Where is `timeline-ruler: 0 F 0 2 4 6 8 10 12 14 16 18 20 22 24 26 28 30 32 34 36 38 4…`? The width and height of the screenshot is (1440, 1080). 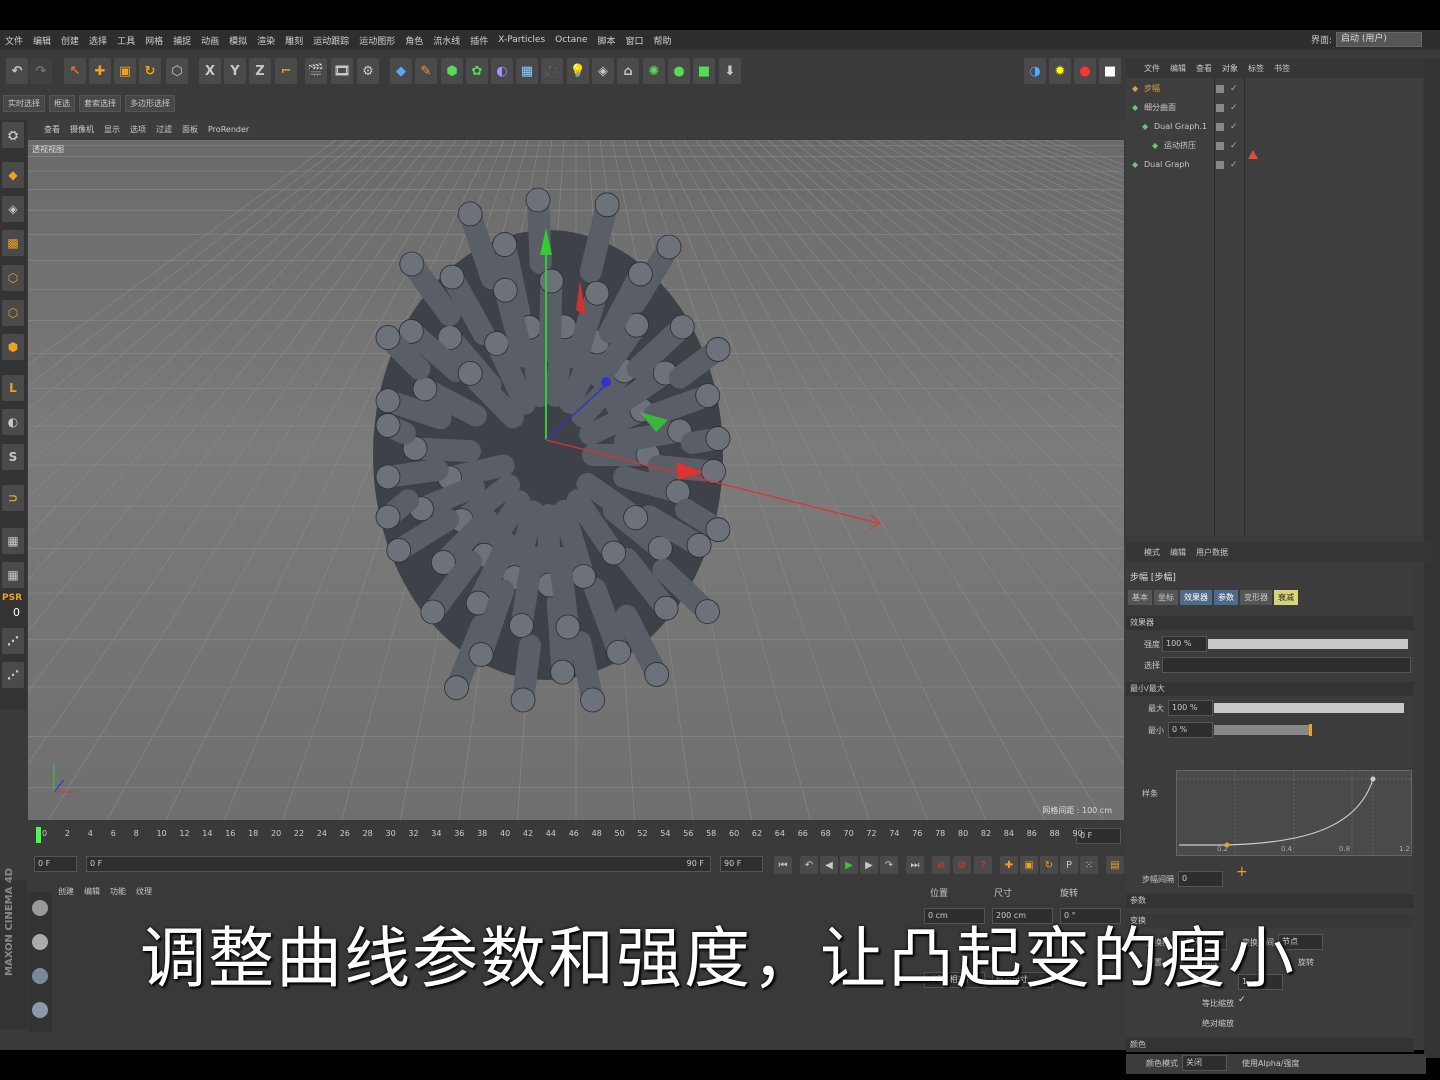
timeline-ruler: 0 F 0 2 4 6 8 10 12 14 16 18 20 22 24 26 28 30 32 34 36 38 4… is located at coordinates (576, 836).